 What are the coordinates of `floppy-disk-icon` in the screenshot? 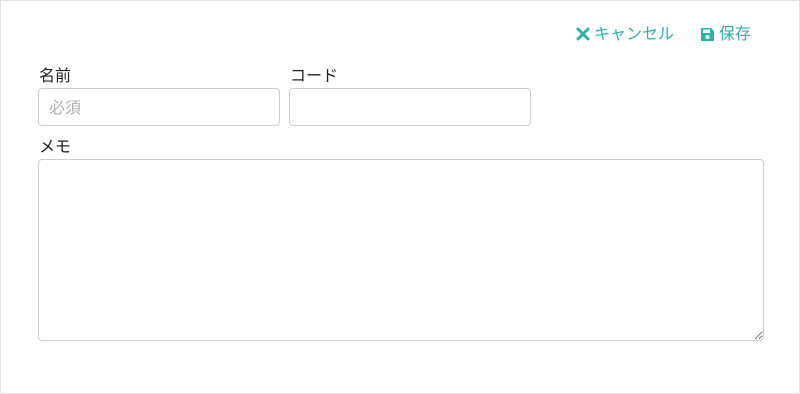 It's located at (707, 34).